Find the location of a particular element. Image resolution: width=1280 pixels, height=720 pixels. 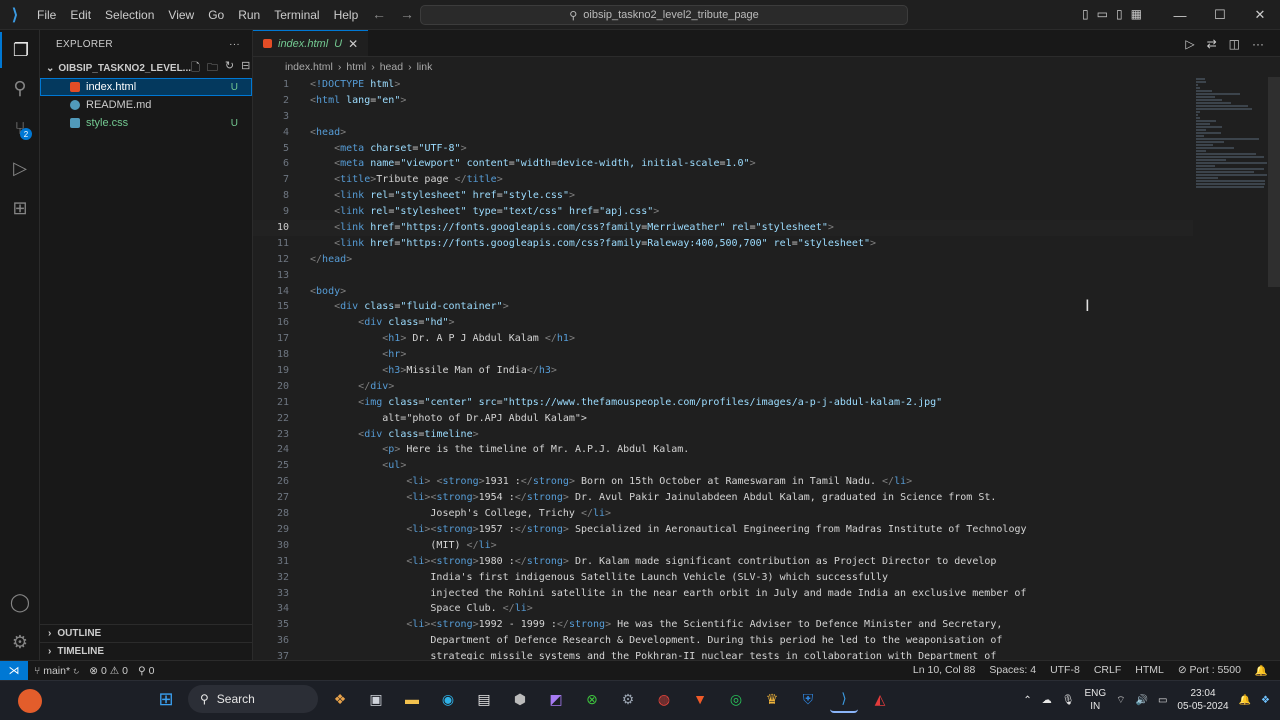

breadcrumb-file: index.html is located at coordinates (309, 67).